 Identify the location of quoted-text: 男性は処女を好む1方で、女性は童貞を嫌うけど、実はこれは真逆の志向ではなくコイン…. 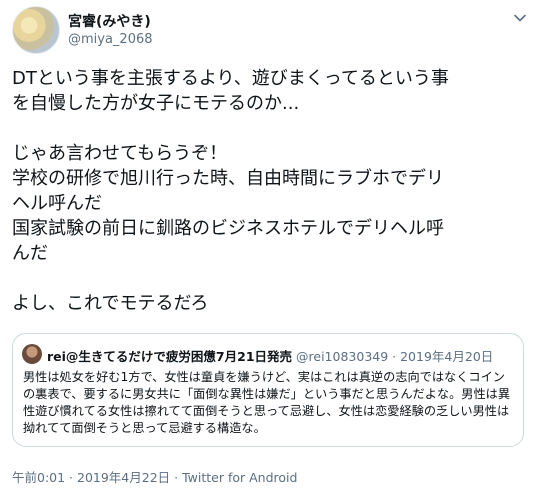
(267, 402).